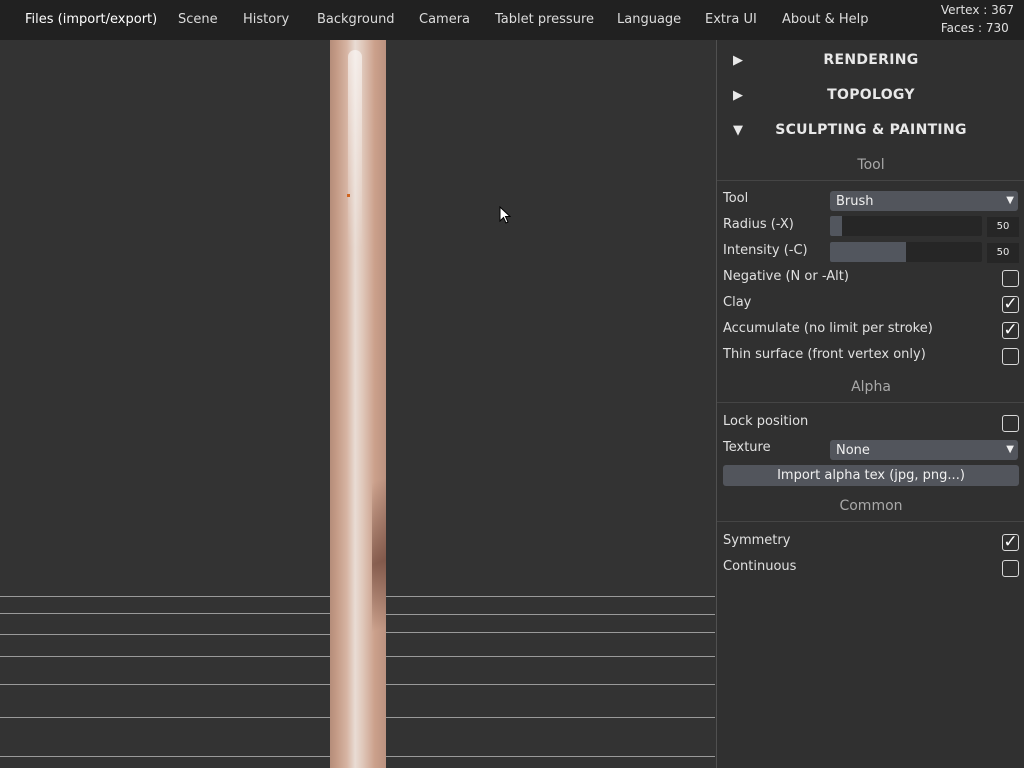 Image resolution: width=1024 pixels, height=768 pixels. I want to click on texture-label: Texture, so click(747, 447).